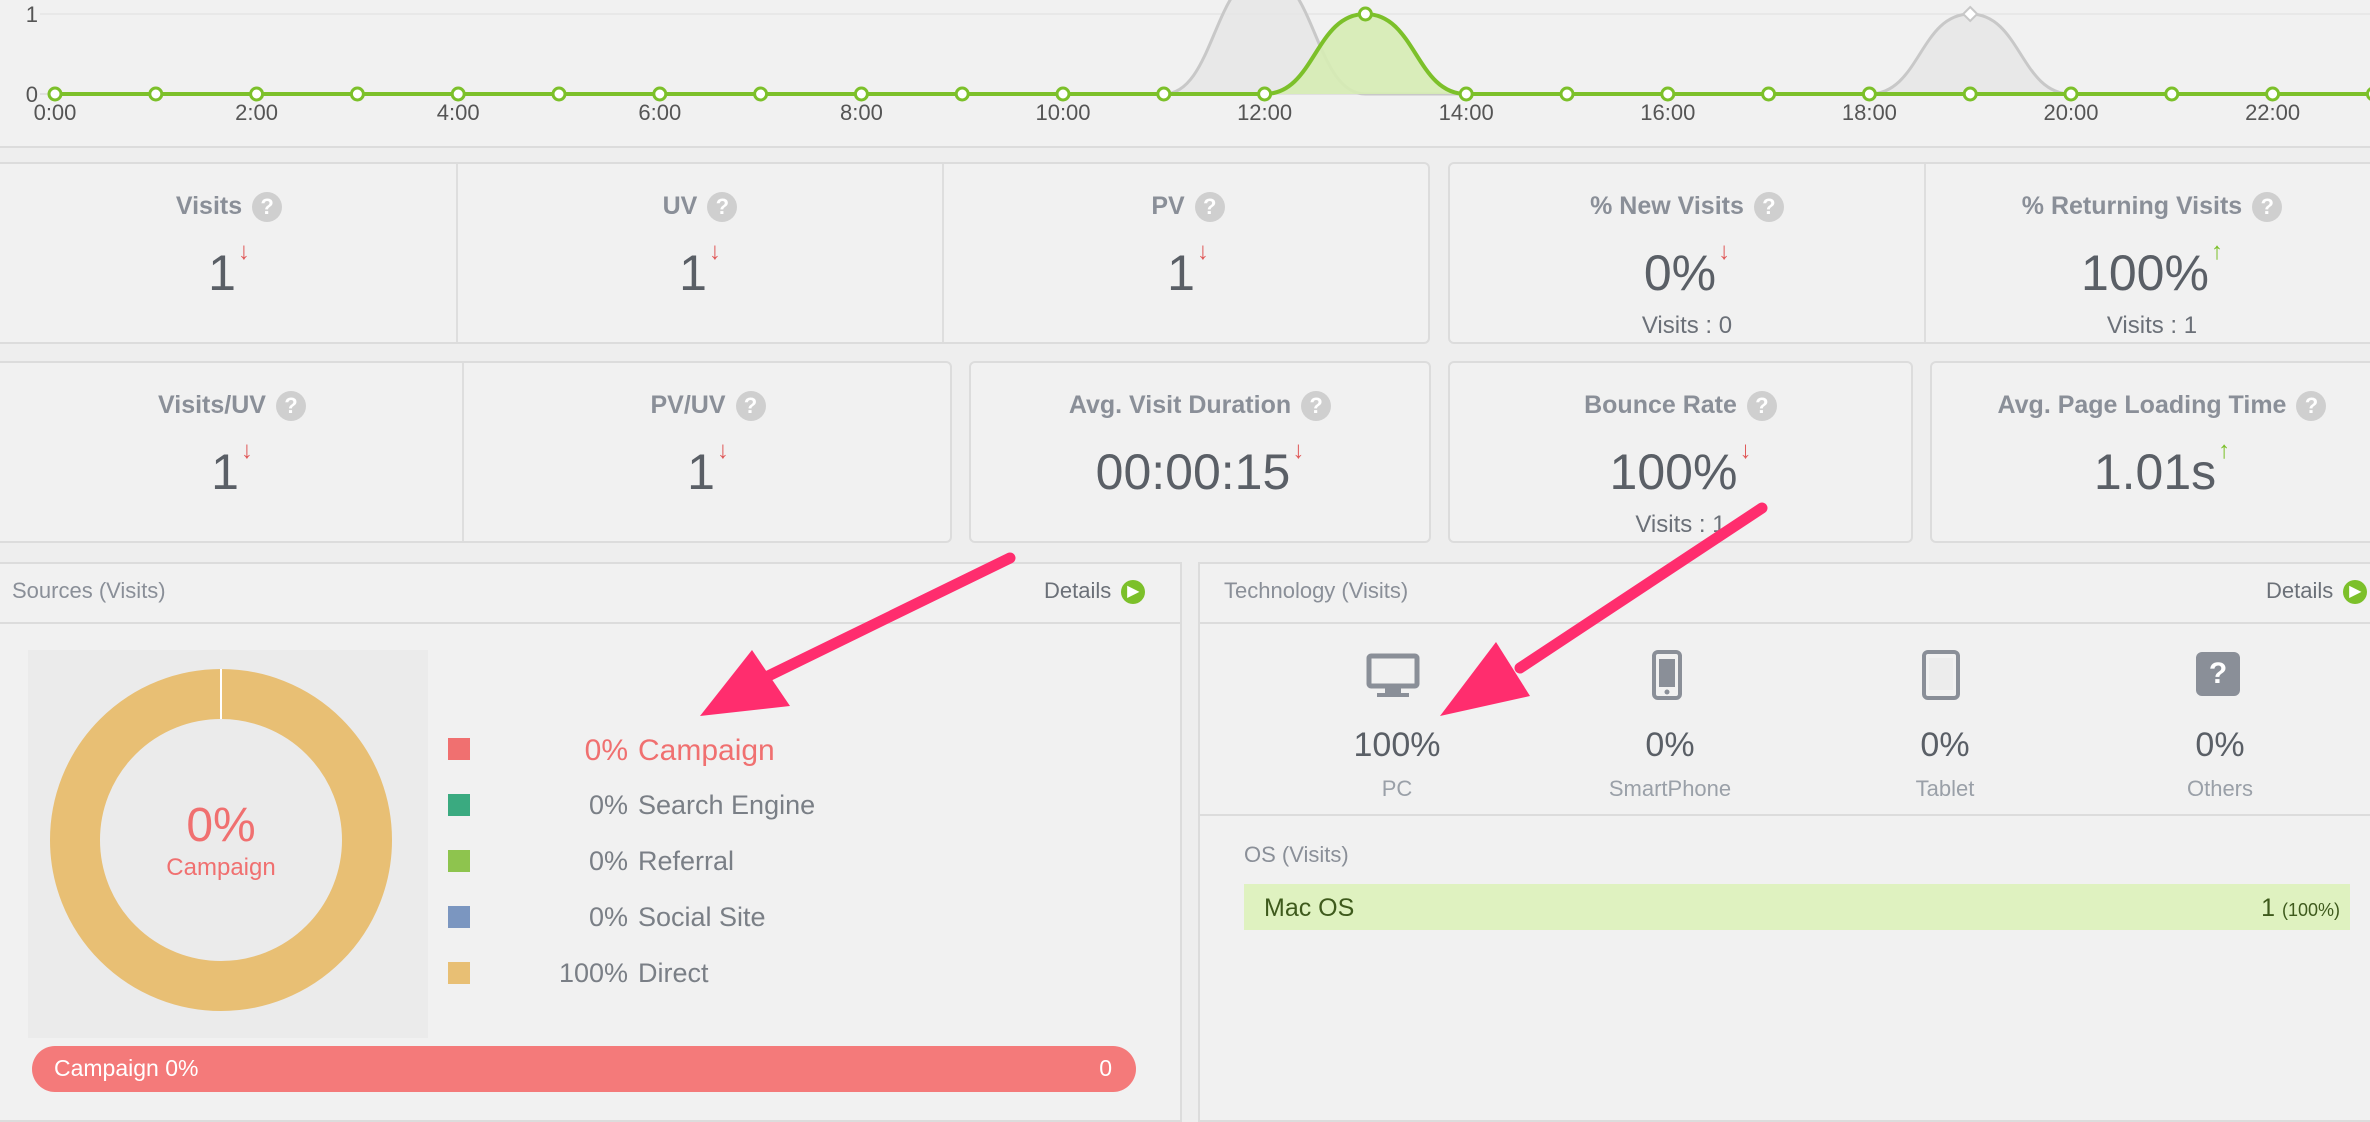 The height and width of the screenshot is (1122, 2370). I want to click on stat-bounce-rate: Bounce Rate? 100%↓ Visits : 1, so click(1680, 452).